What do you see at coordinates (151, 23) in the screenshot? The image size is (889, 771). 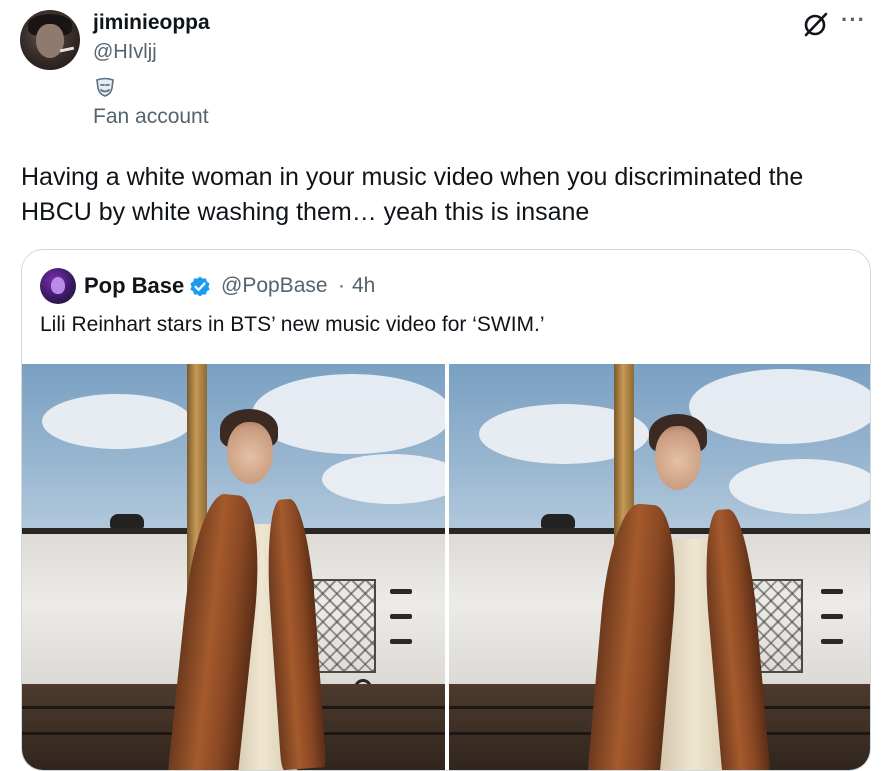 I see `author-name: jiminieoppa` at bounding box center [151, 23].